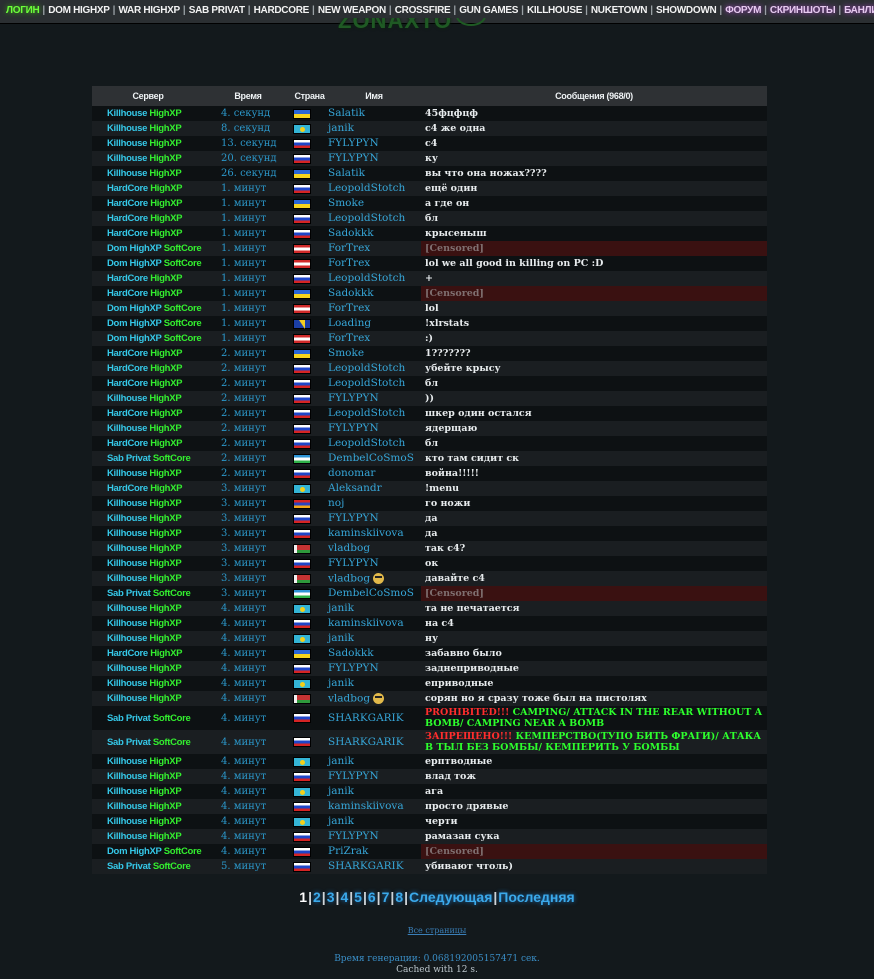  I want to click on nav-item-3: SAB PRIVAT, so click(217, 10).